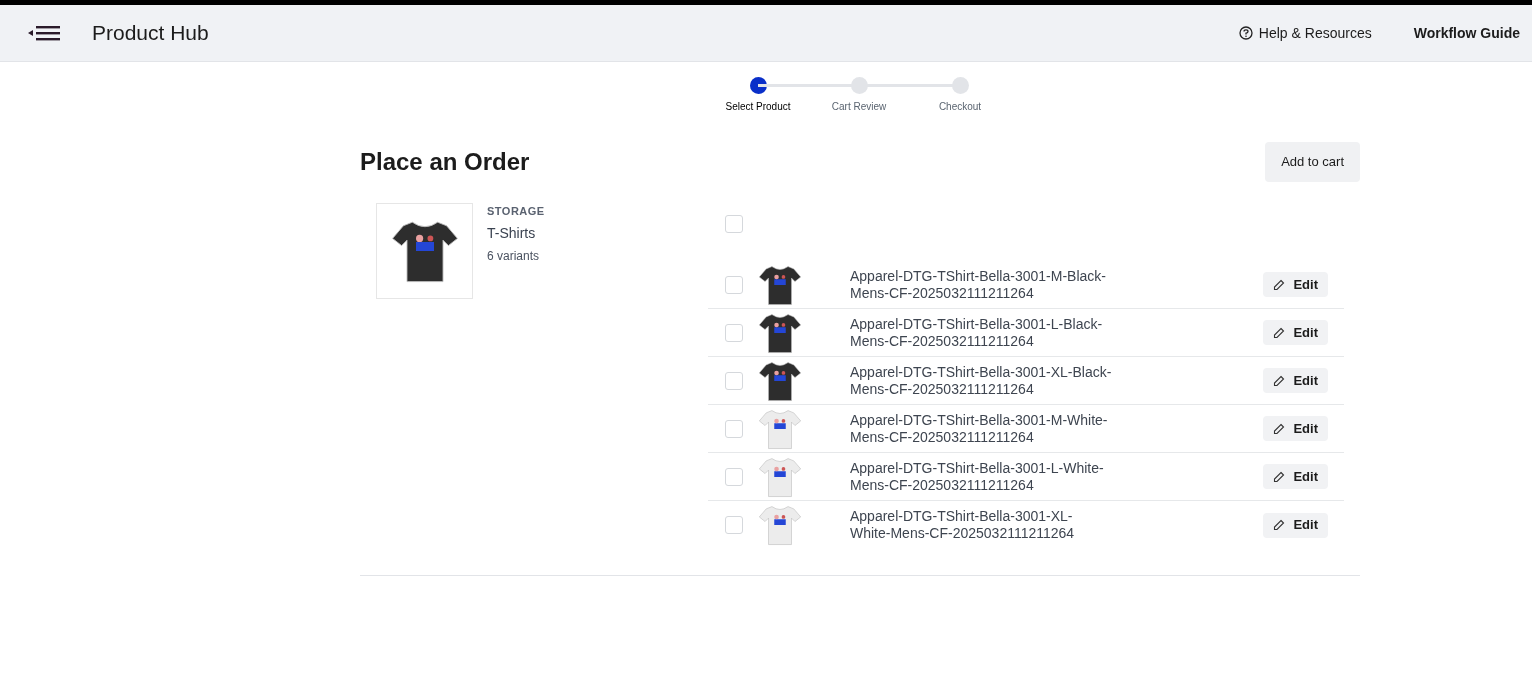 The width and height of the screenshot is (1532, 690). What do you see at coordinates (1466, 33) in the screenshot?
I see `guide-link: Workflow Guide` at bounding box center [1466, 33].